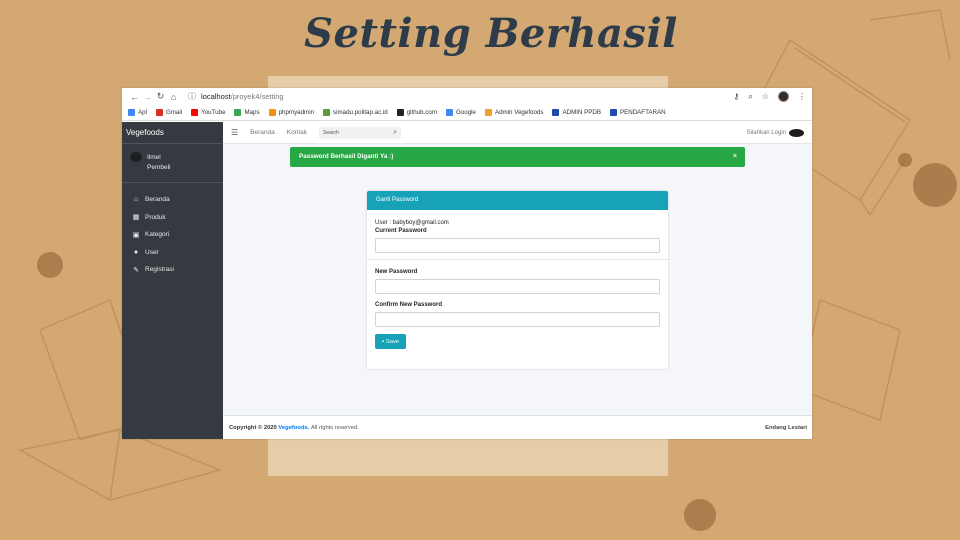  I want to click on bookmark-item: Google, so click(461, 112).